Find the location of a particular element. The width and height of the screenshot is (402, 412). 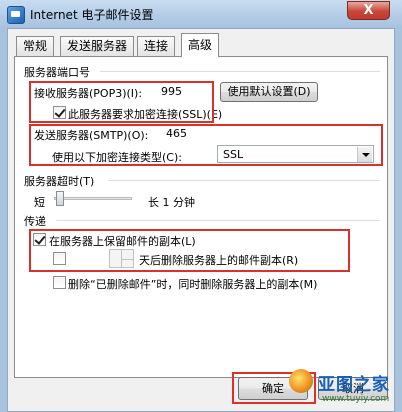

timeout-short-label: 短 is located at coordinates (39, 202).